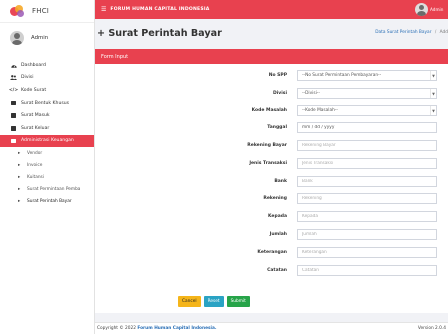 The height and width of the screenshot is (334, 448). I want to click on sidebar-item-surat-keluar: Surat Keluar, so click(47, 128).